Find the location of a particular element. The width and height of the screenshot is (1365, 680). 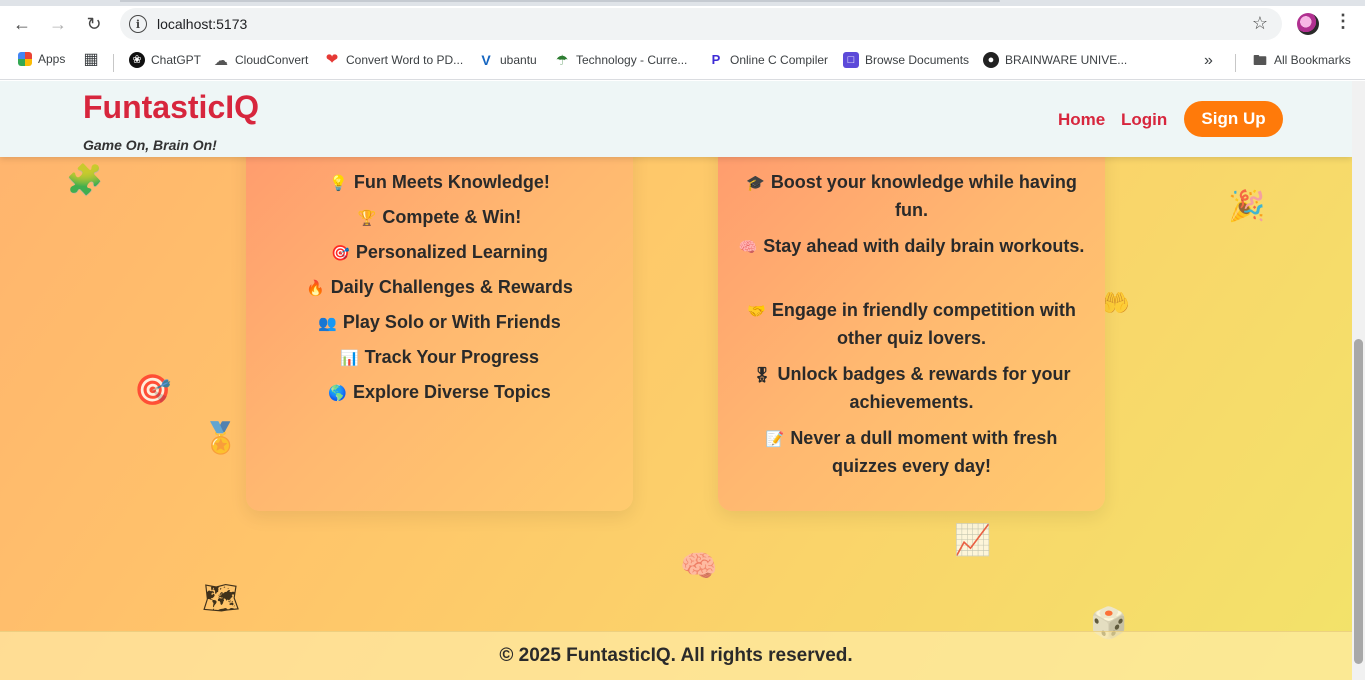

page-scrollbar is located at coordinates (1358, 380).